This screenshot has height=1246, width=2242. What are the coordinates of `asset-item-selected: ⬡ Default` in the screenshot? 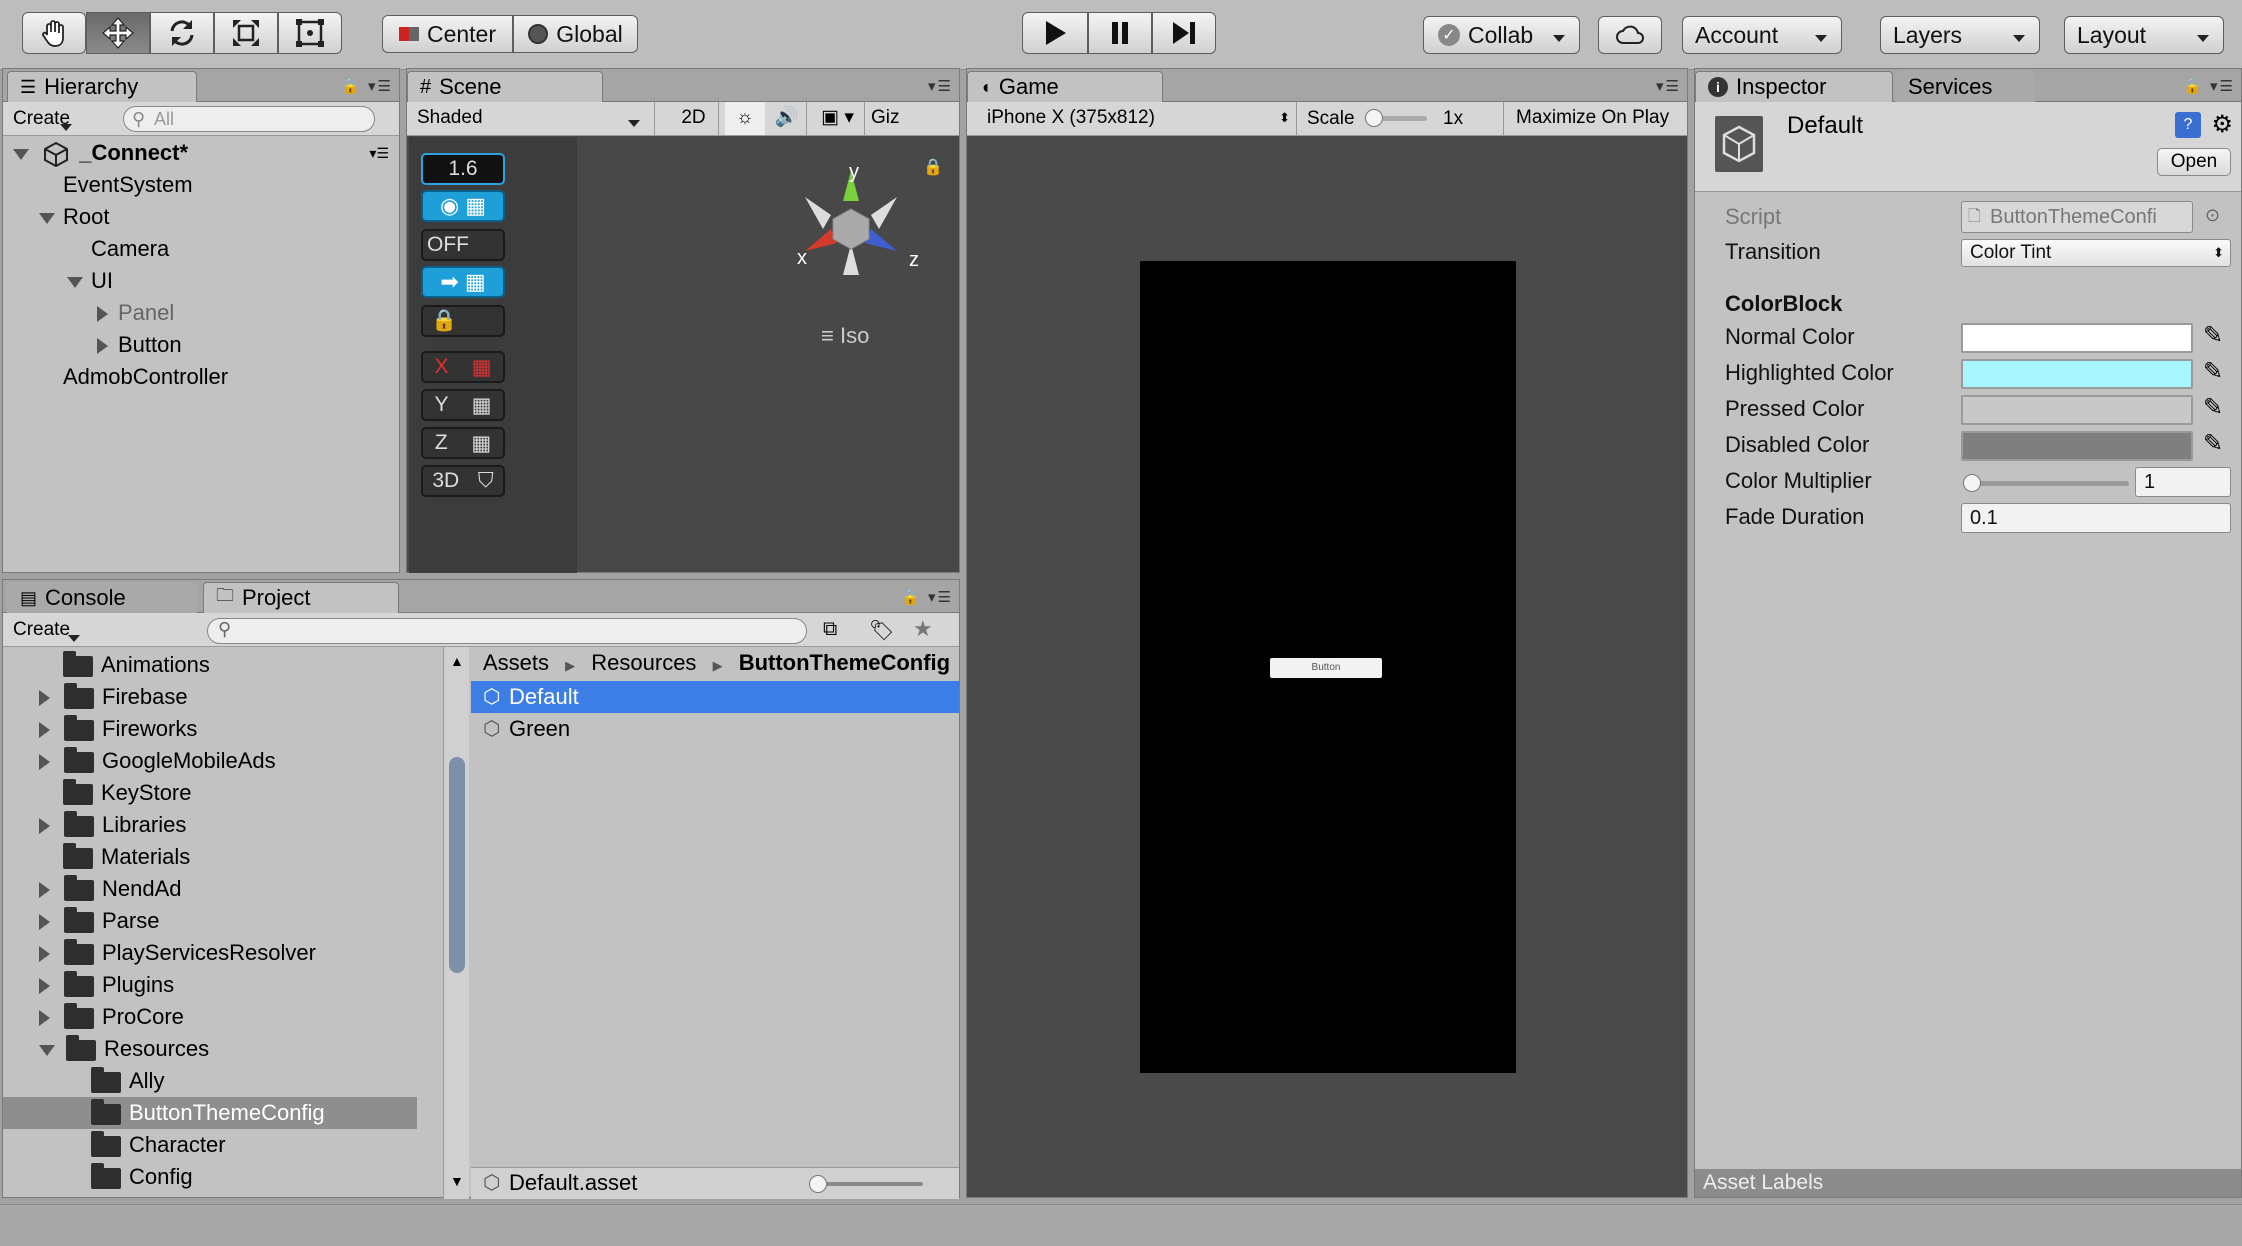 It's located at (715, 697).